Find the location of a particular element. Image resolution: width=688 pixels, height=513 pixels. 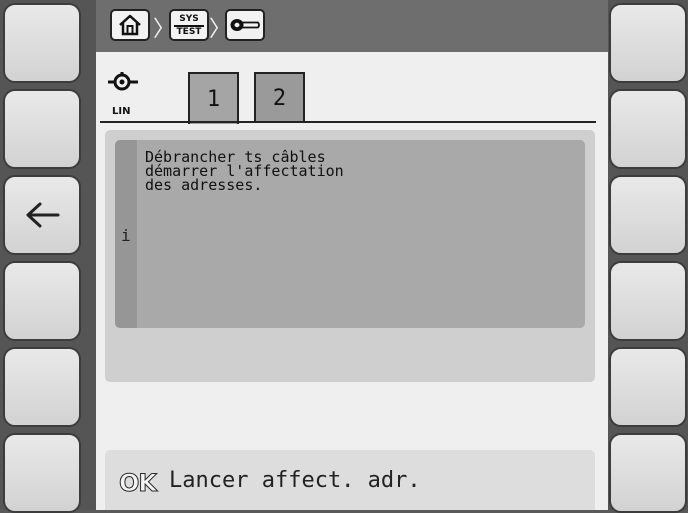

breadcrumb-home is located at coordinates (130, 25).